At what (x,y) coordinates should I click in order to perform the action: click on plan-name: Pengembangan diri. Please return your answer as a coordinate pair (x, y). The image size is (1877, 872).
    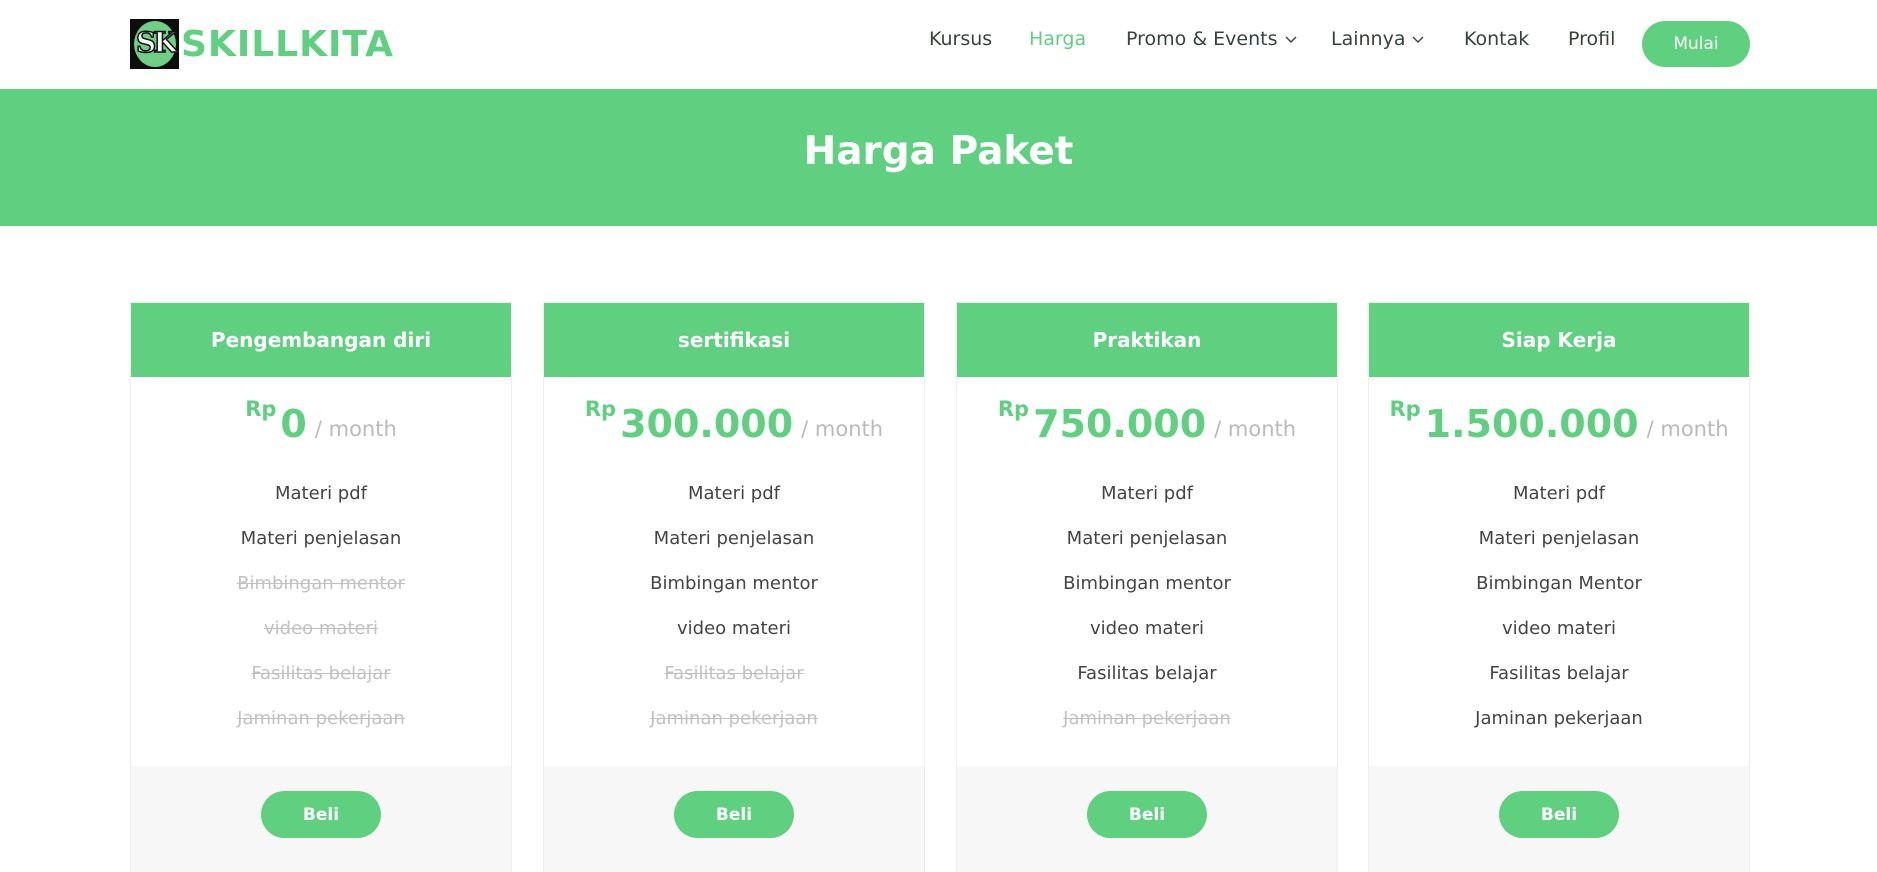
    Looking at the image, I should click on (321, 340).